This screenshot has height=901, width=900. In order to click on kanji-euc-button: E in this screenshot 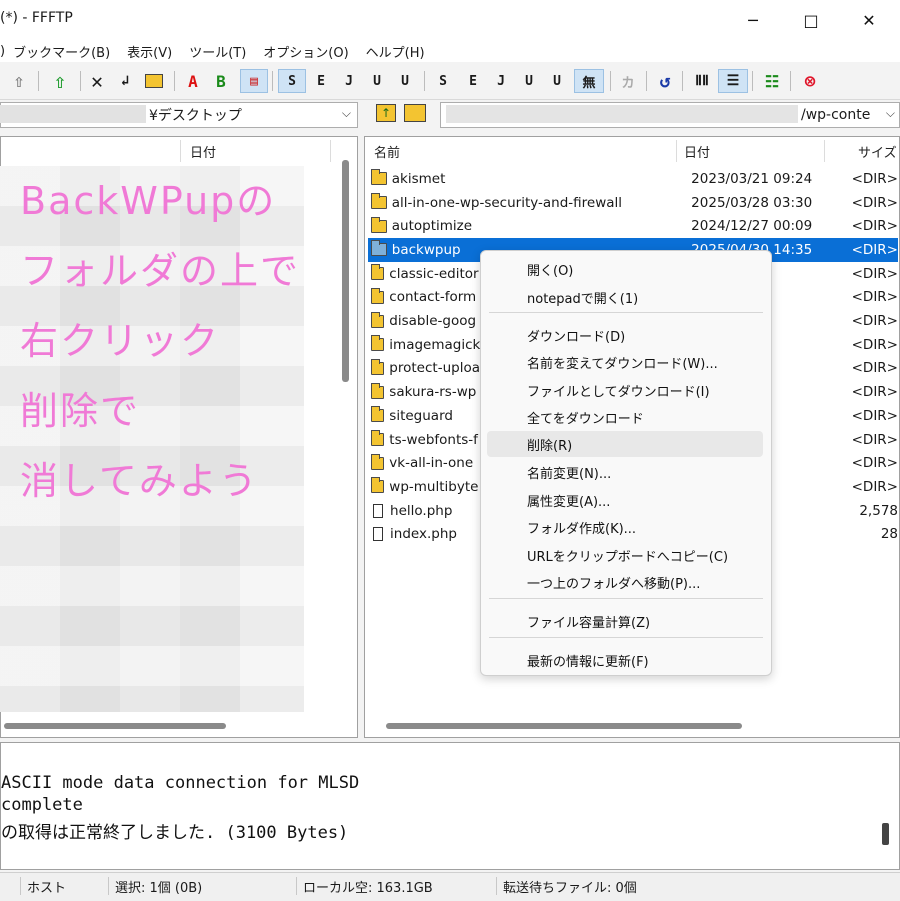, I will do `click(321, 81)`.